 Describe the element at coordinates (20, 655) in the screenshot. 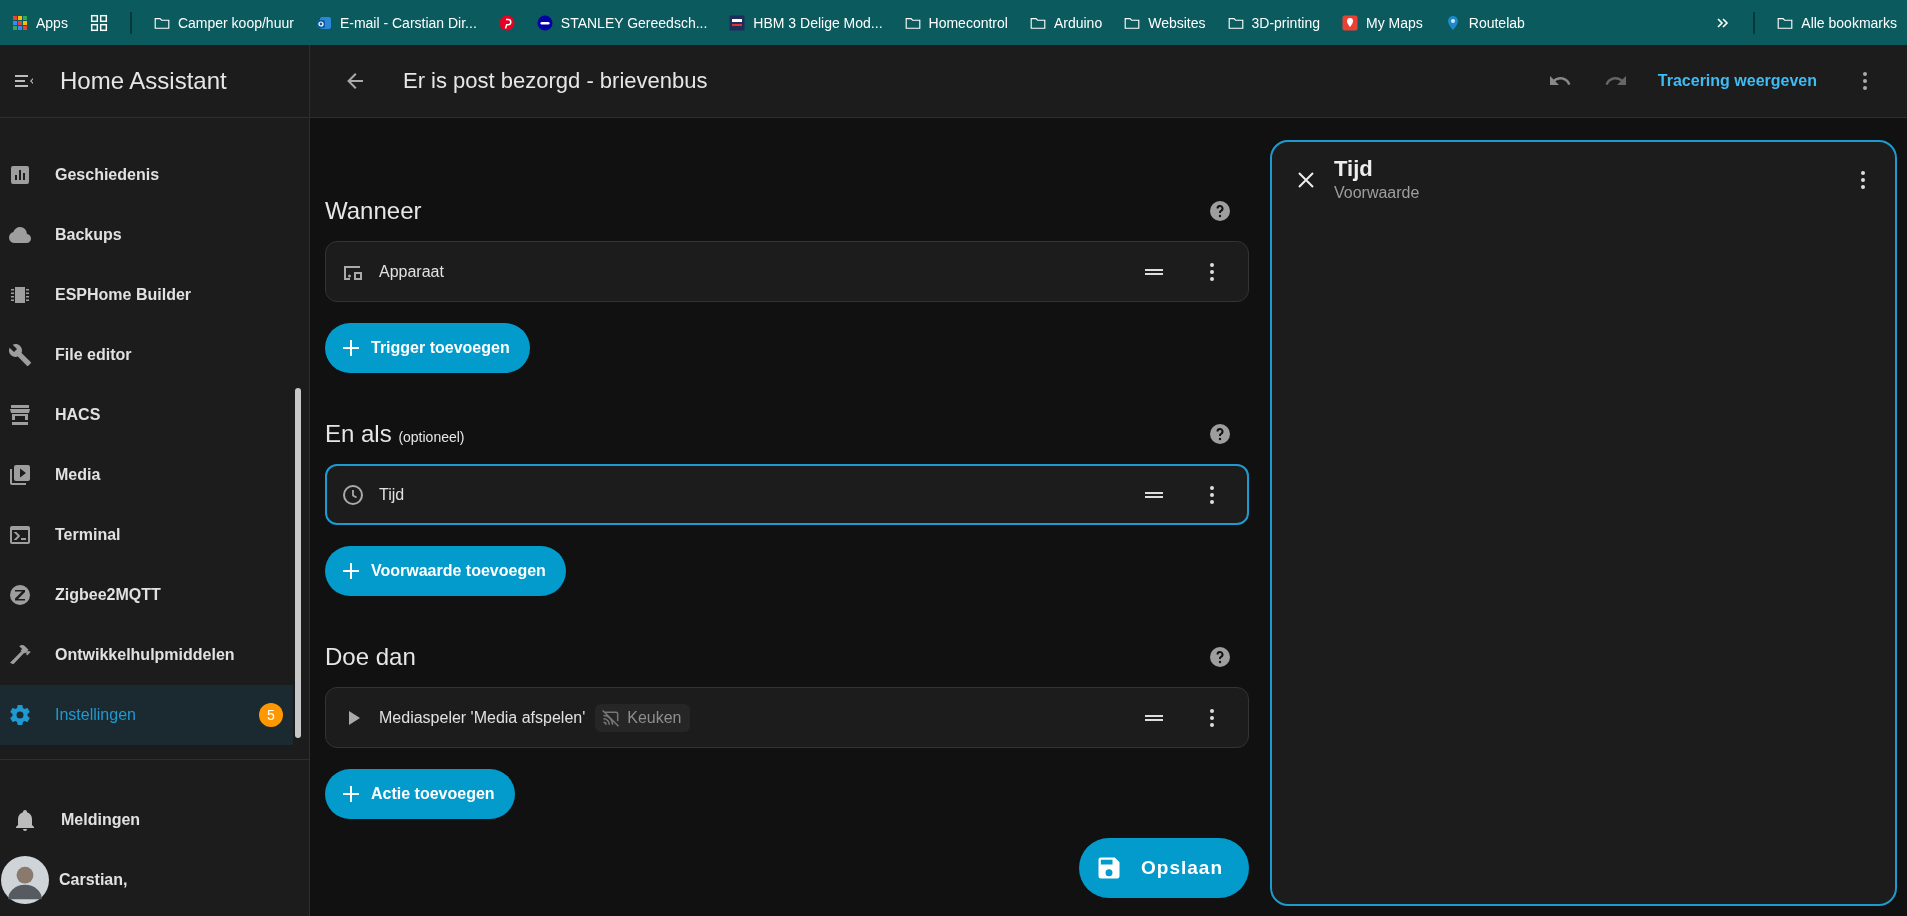

I see `hammer-icon` at that location.